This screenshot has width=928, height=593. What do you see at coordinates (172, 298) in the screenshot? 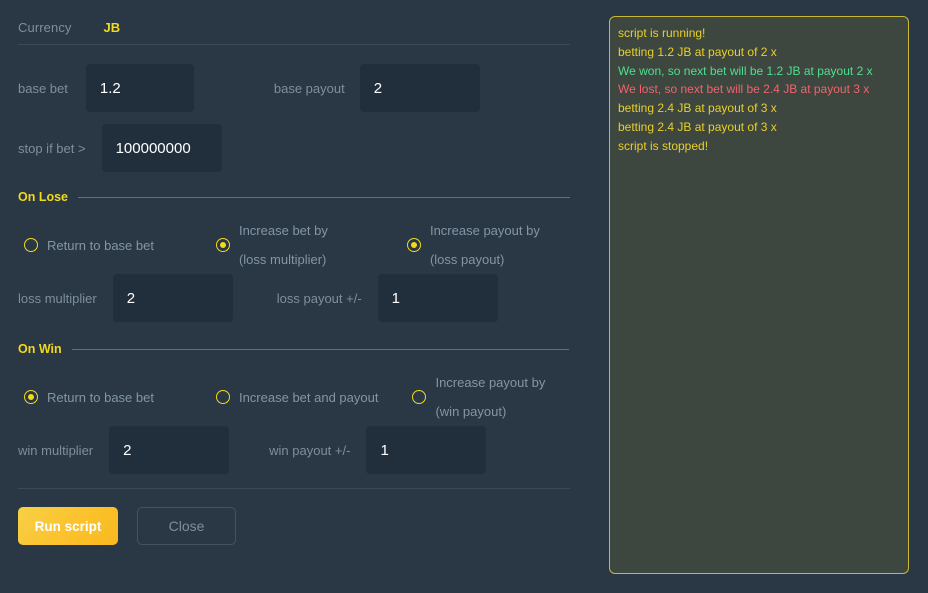
I see `loss-multiplier-input` at bounding box center [172, 298].